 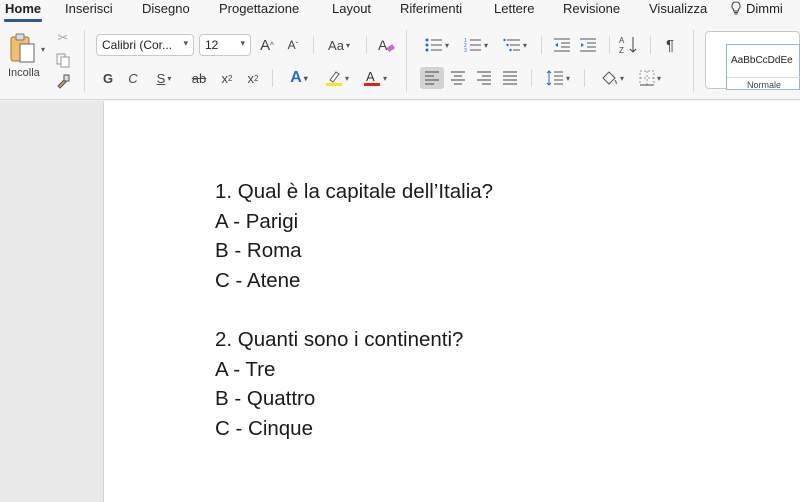 I want to click on paste-label: Incolla, so click(x=24, y=73).